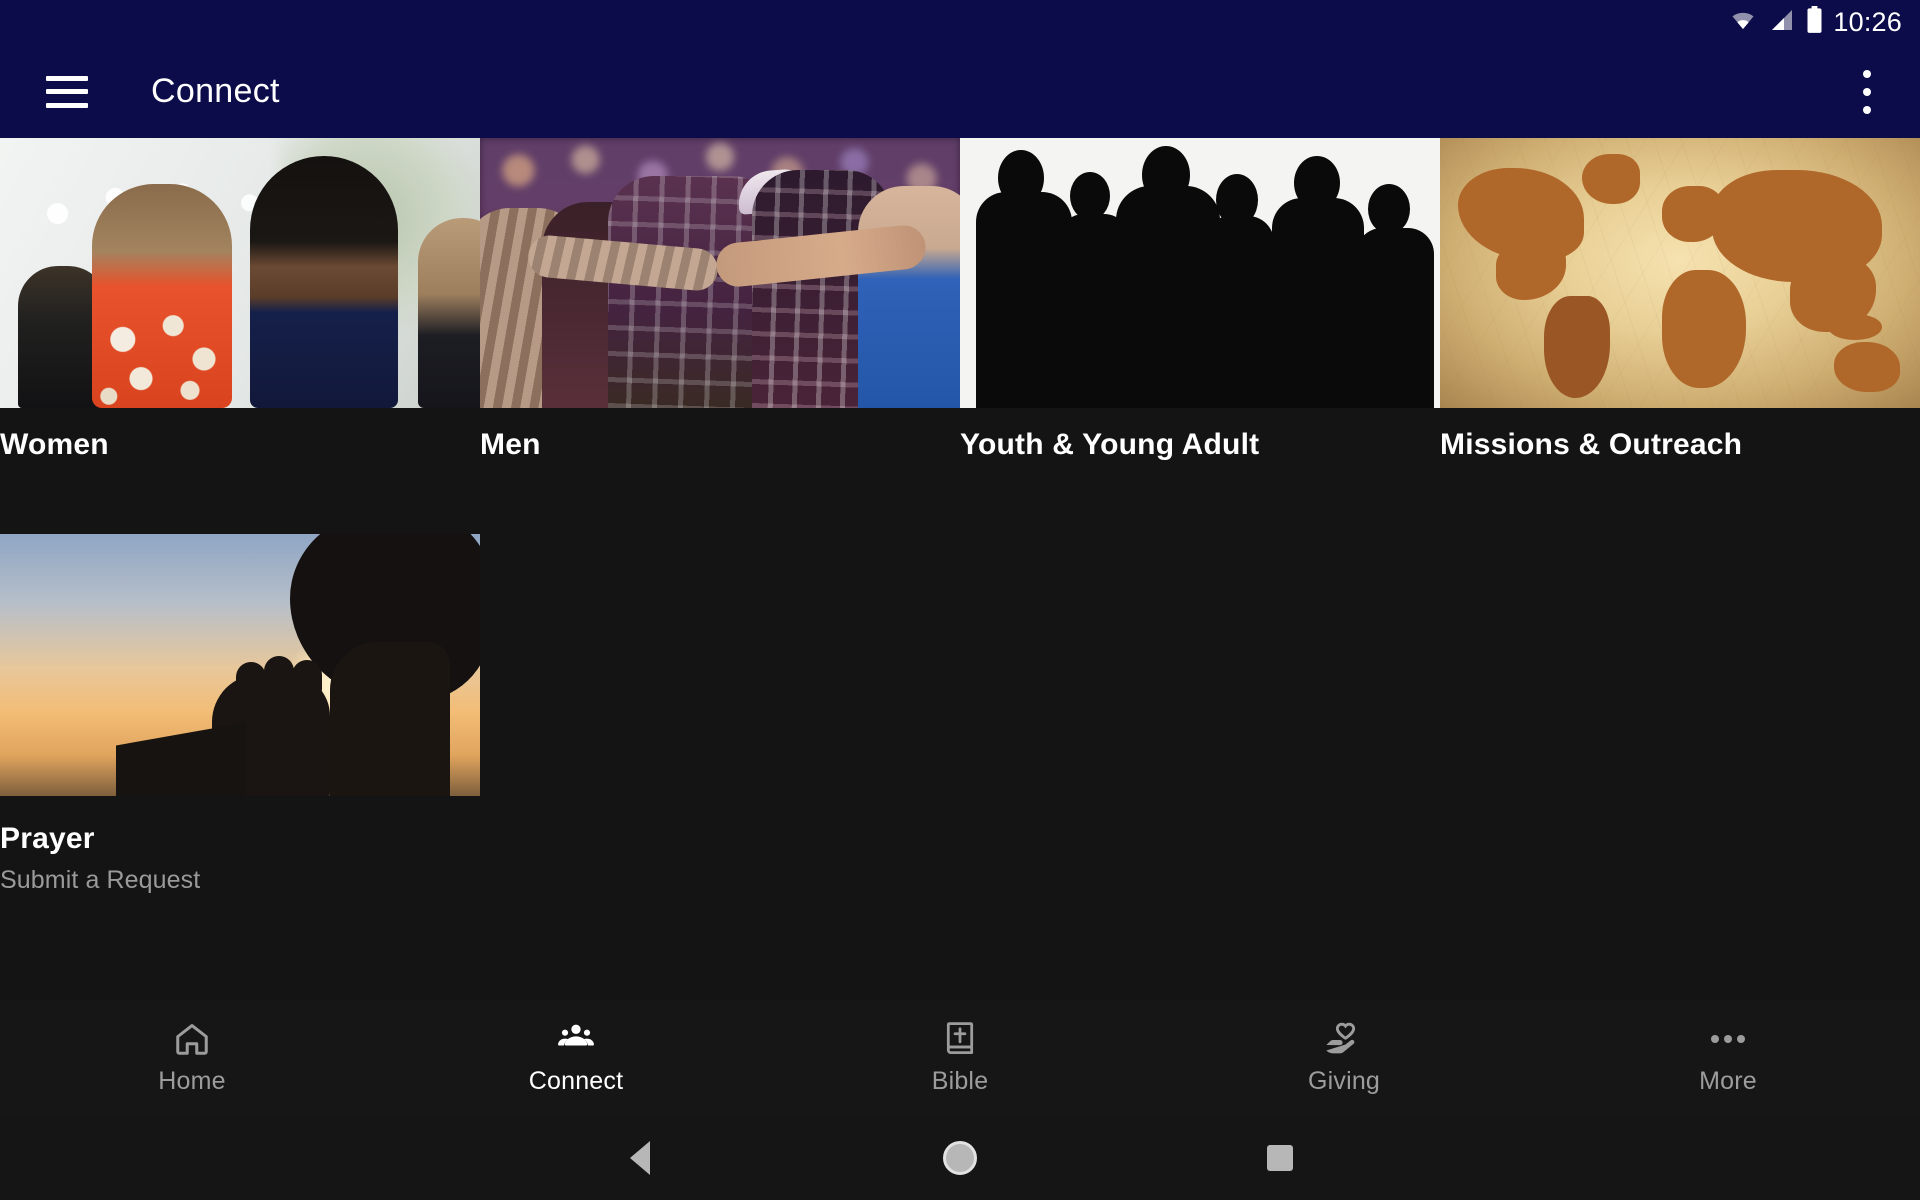 Image resolution: width=1920 pixels, height=1200 pixels. Describe the element at coordinates (960, 91) in the screenshot. I see `app-bar: Connect` at that location.